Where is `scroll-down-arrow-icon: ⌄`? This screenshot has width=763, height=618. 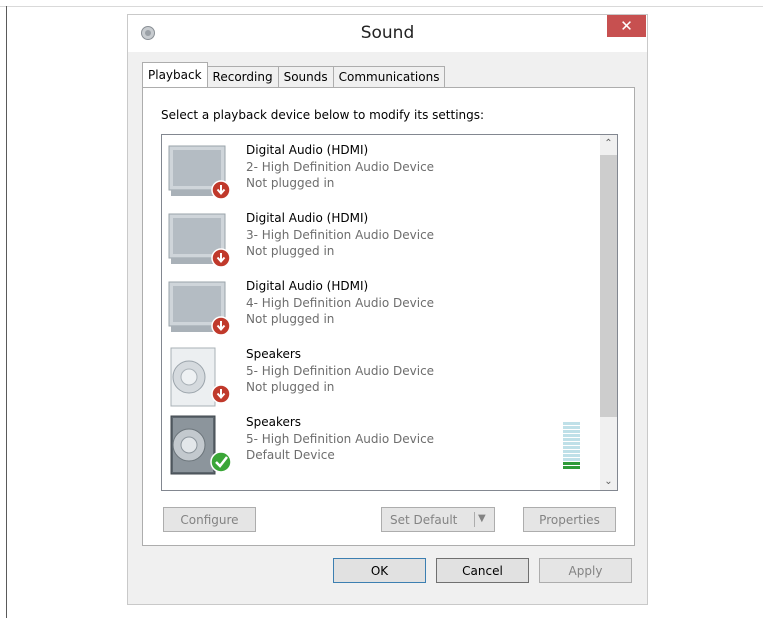
scroll-down-arrow-icon: ⌄ is located at coordinates (608, 481).